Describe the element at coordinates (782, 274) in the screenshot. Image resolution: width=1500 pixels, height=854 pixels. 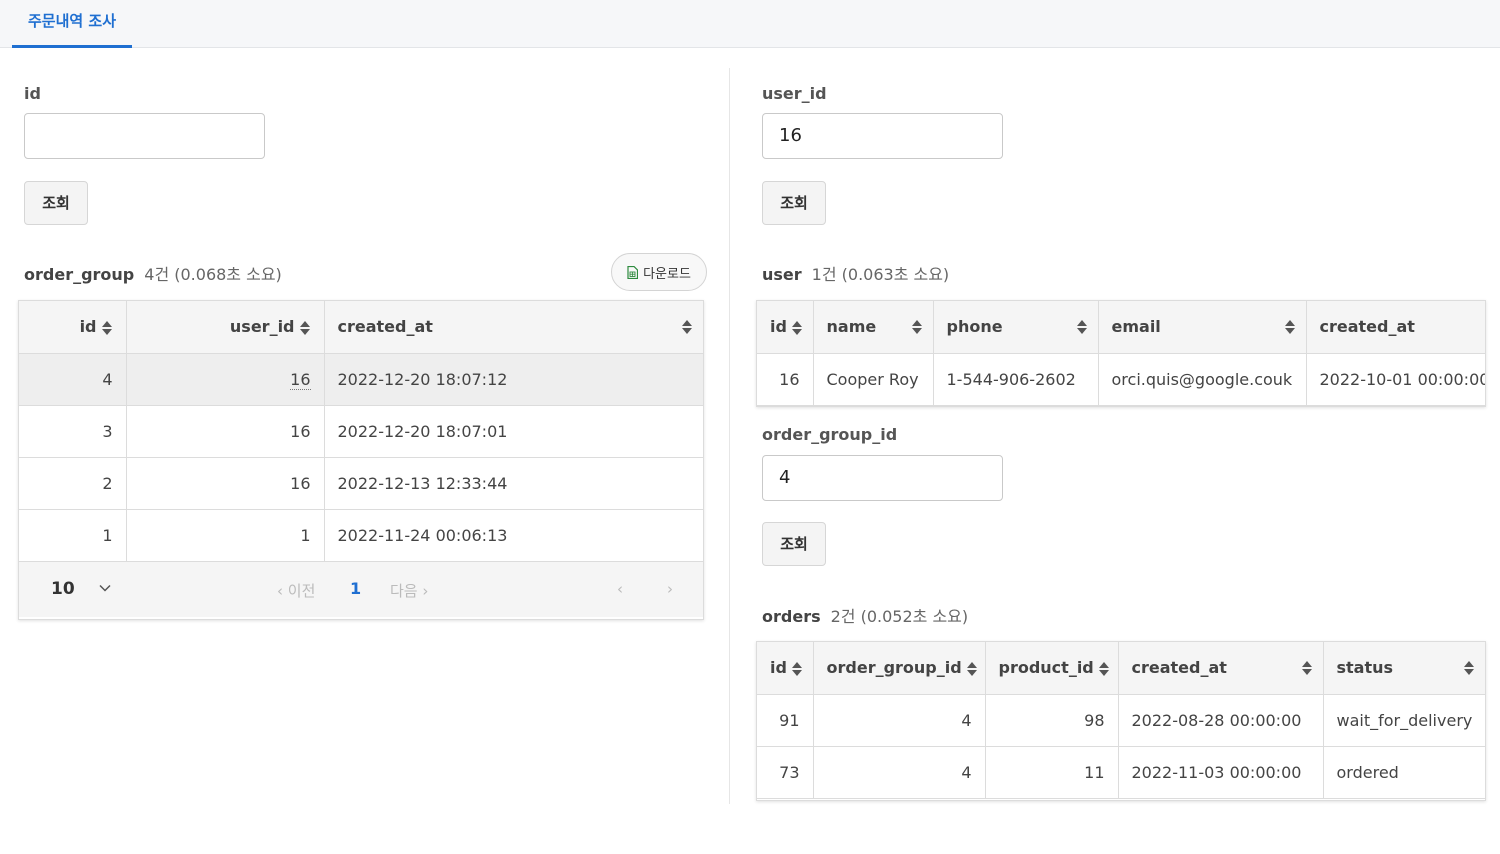
I see `user-table-name: user` at that location.